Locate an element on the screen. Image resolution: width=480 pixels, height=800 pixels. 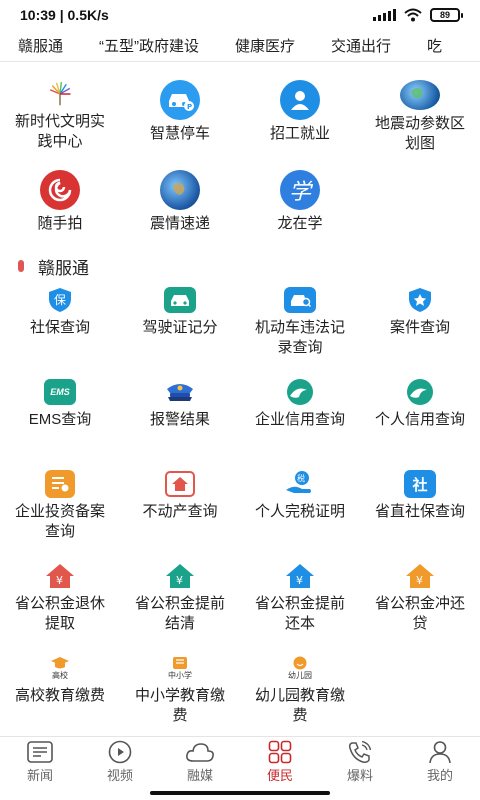
user-badge-icon is located at coordinates (300, 100).